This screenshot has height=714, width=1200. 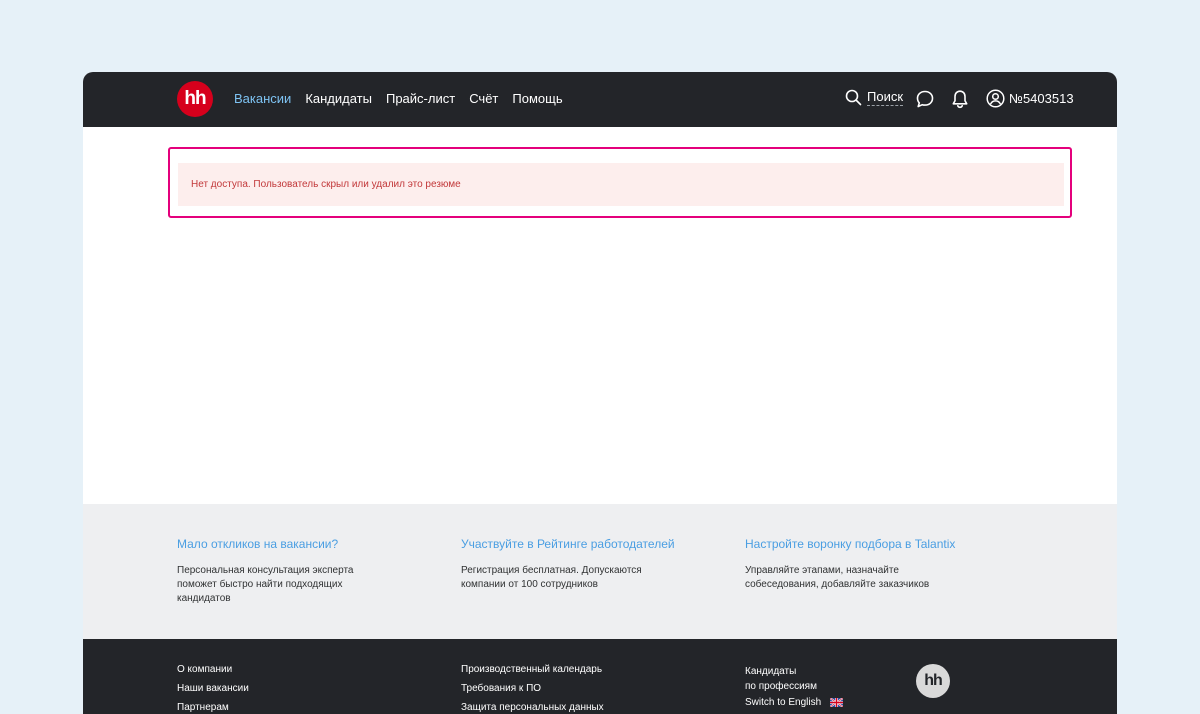 What do you see at coordinates (885, 97) in the screenshot?
I see `search-label: Поиск` at bounding box center [885, 97].